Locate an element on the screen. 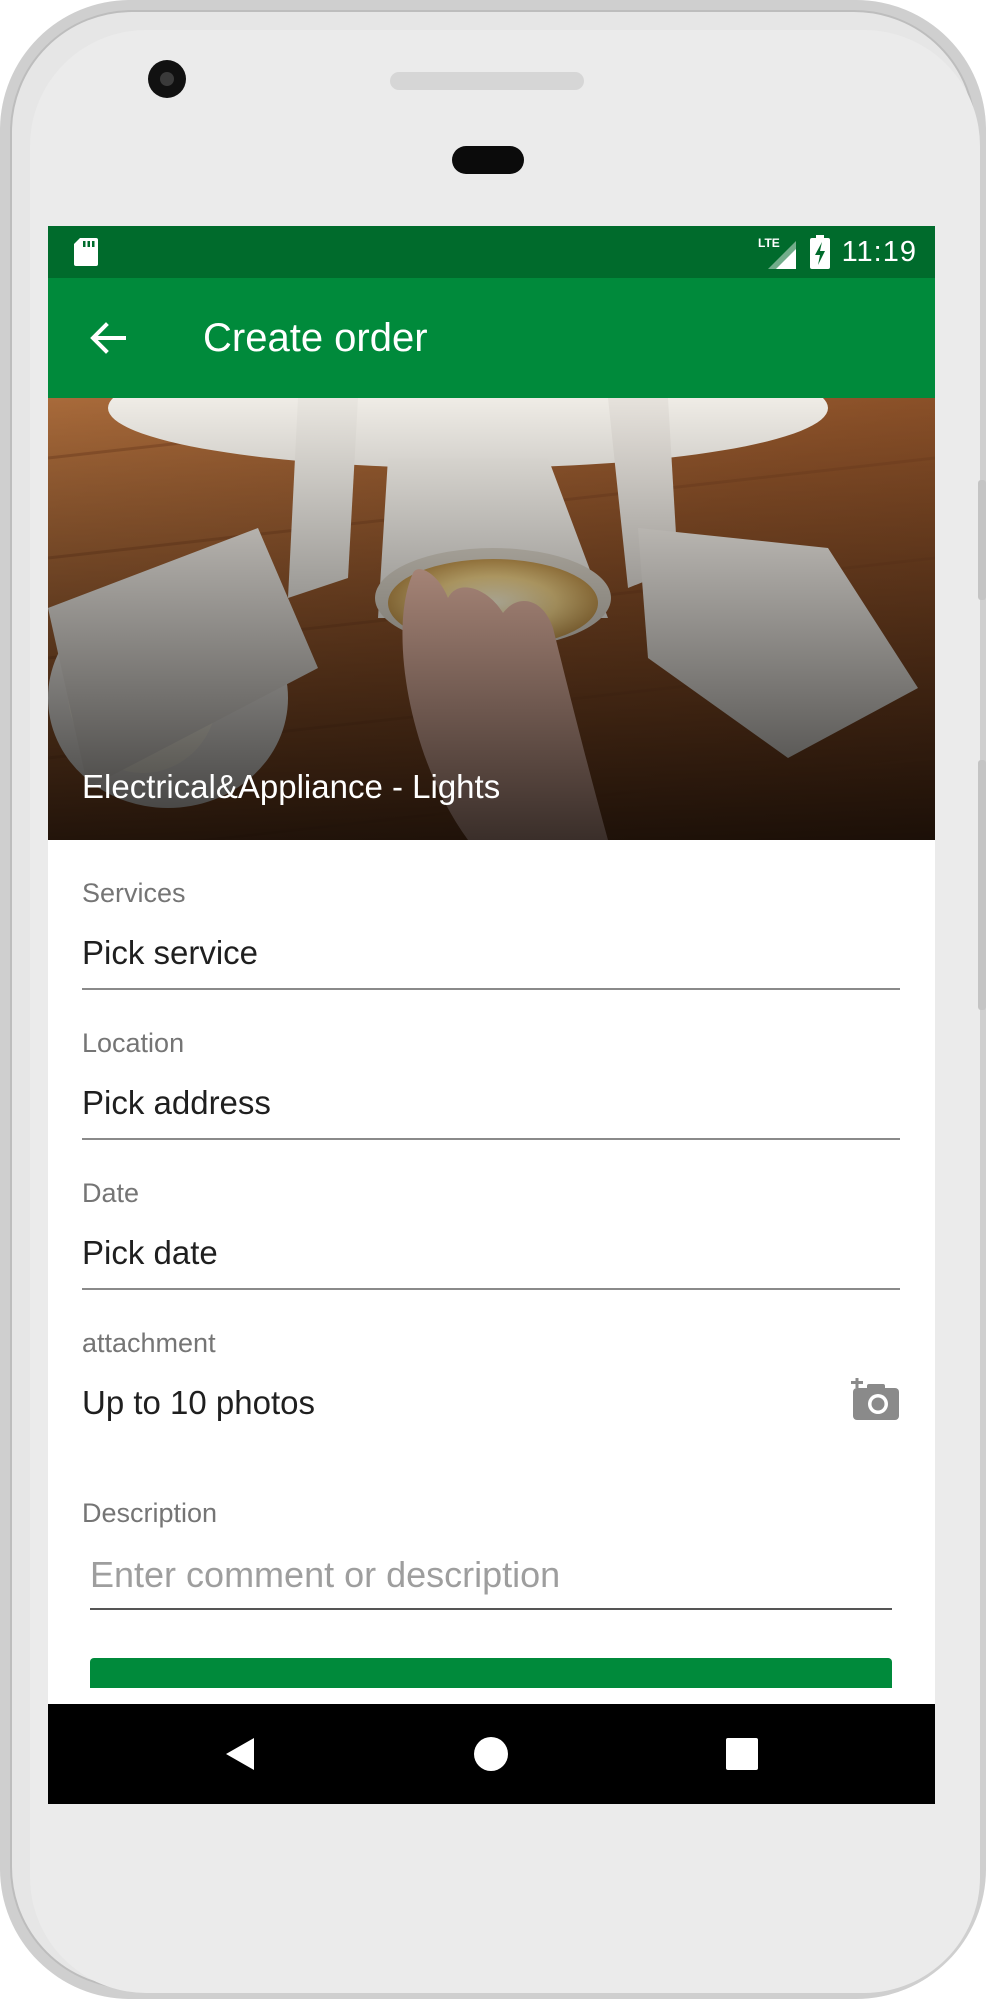 The width and height of the screenshot is (986, 1999). triangle-back-icon is located at coordinates (240, 1754).